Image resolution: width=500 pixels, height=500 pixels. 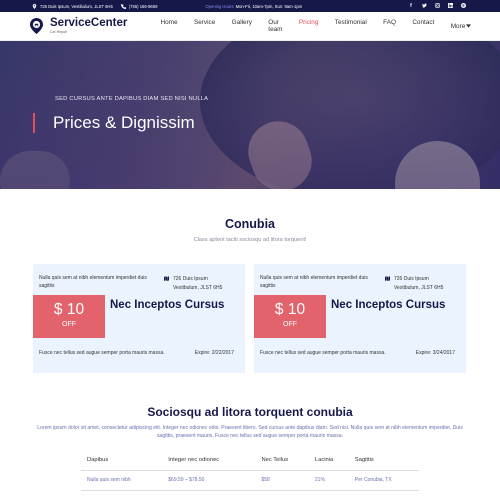 What do you see at coordinates (241, 26) in the screenshot?
I see `nav-item-gallery: Gallery` at bounding box center [241, 26].